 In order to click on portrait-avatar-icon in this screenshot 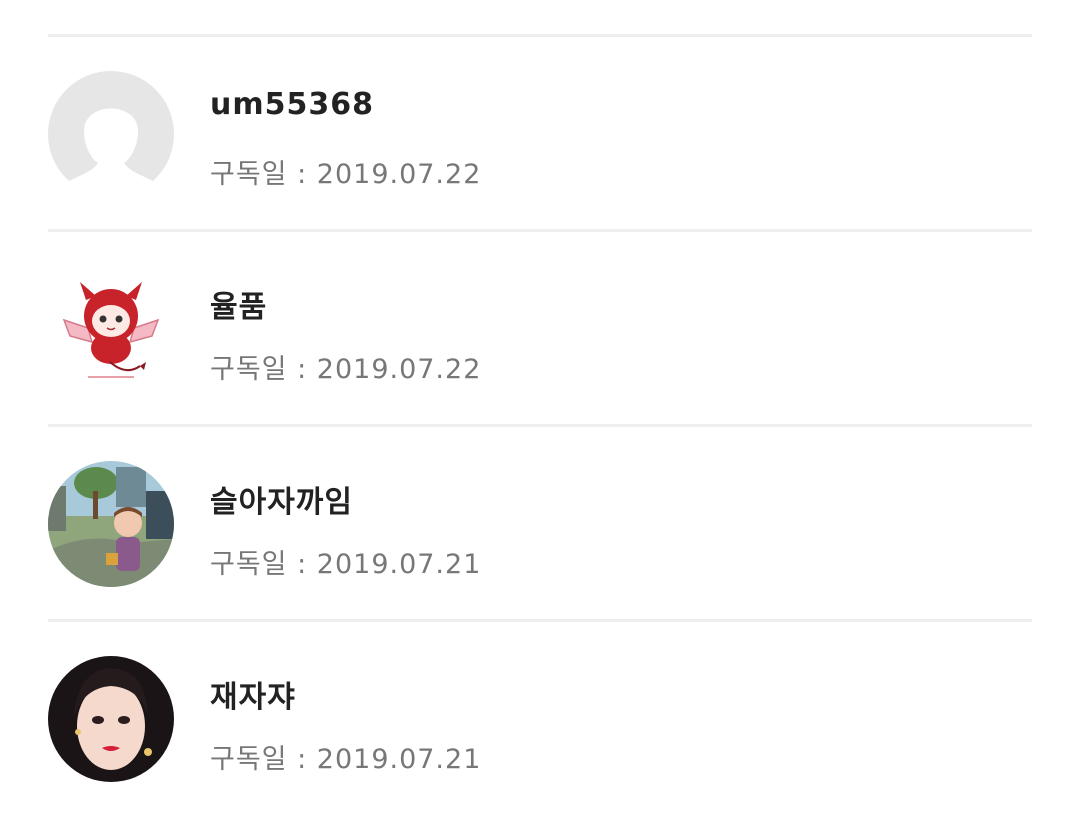, I will do `click(111, 719)`.